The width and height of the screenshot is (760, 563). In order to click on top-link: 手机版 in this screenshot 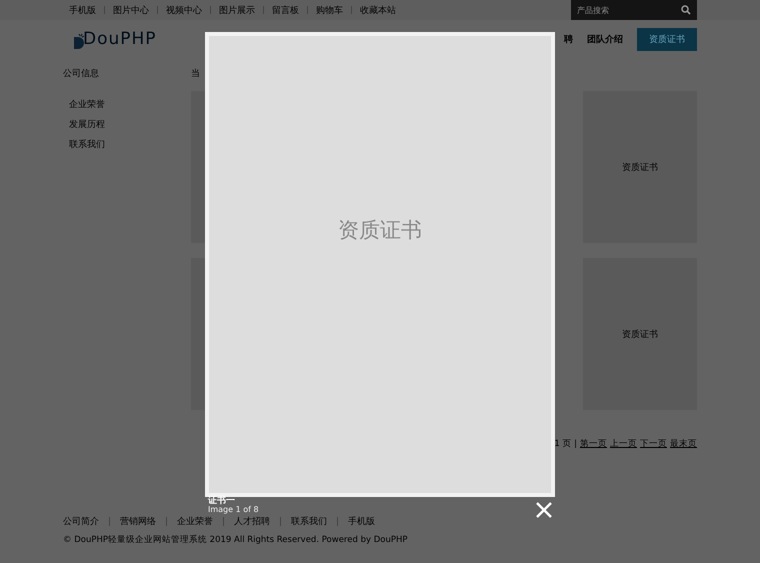, I will do `click(82, 10)`.